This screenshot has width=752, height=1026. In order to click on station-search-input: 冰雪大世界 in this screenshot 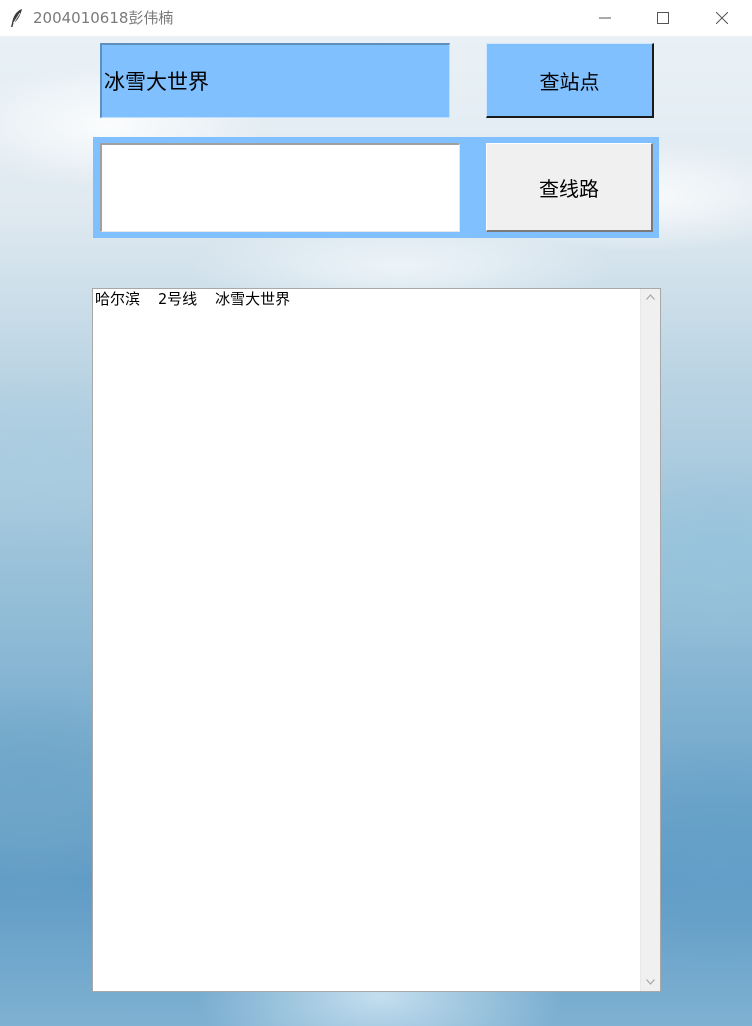, I will do `click(275, 80)`.